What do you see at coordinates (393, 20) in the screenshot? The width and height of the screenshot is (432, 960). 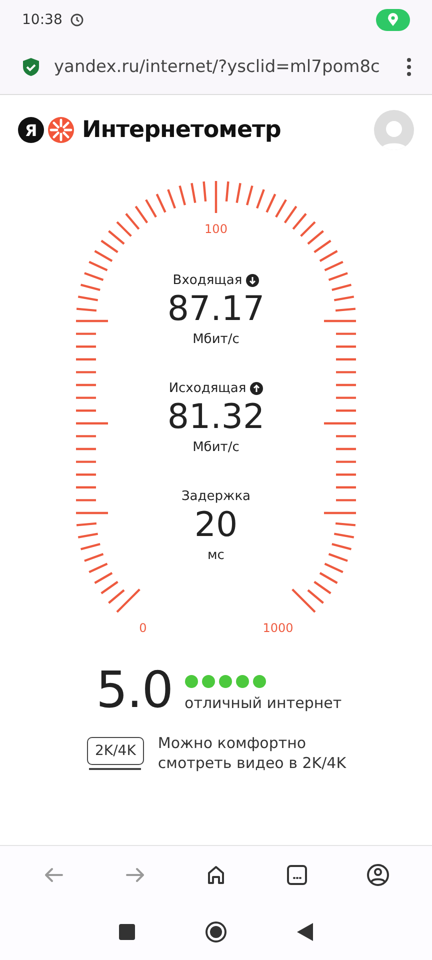 I see `location-pin-icon` at bounding box center [393, 20].